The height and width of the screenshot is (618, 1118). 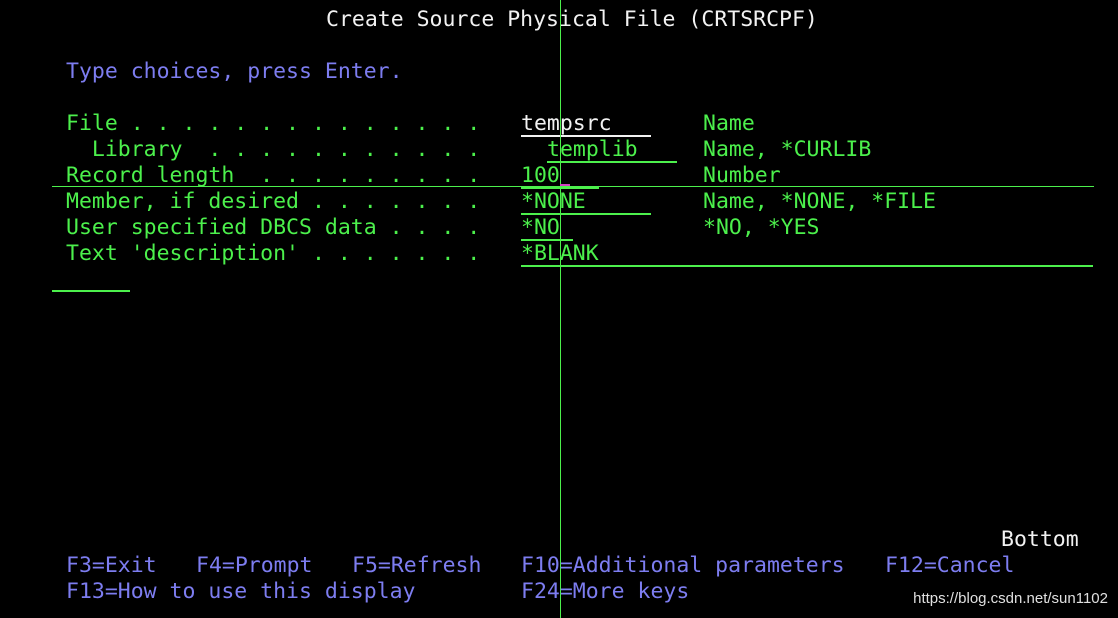 I want to click on file-input: tempsrc, so click(x=586, y=124).